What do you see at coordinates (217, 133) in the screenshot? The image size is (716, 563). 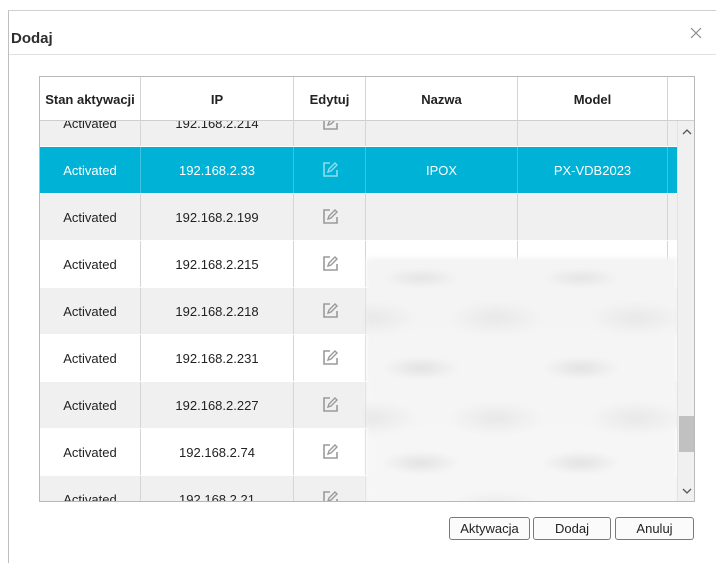 I see `cell-ip: 192.168.2.214` at bounding box center [217, 133].